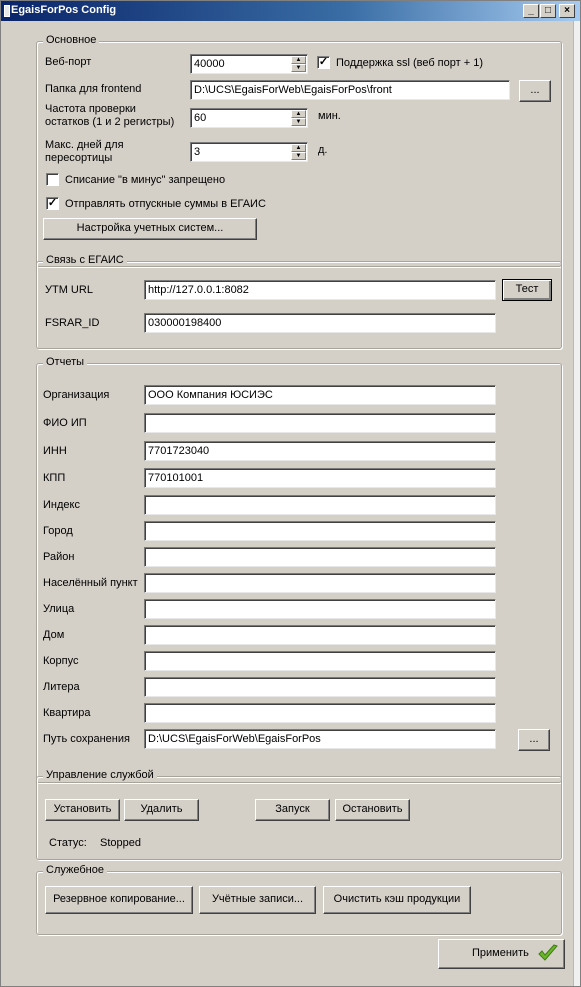 This screenshot has width=581, height=987. What do you see at coordinates (85, 260) in the screenshot?
I see `egais-legend: Связь с ЕГАИС` at bounding box center [85, 260].